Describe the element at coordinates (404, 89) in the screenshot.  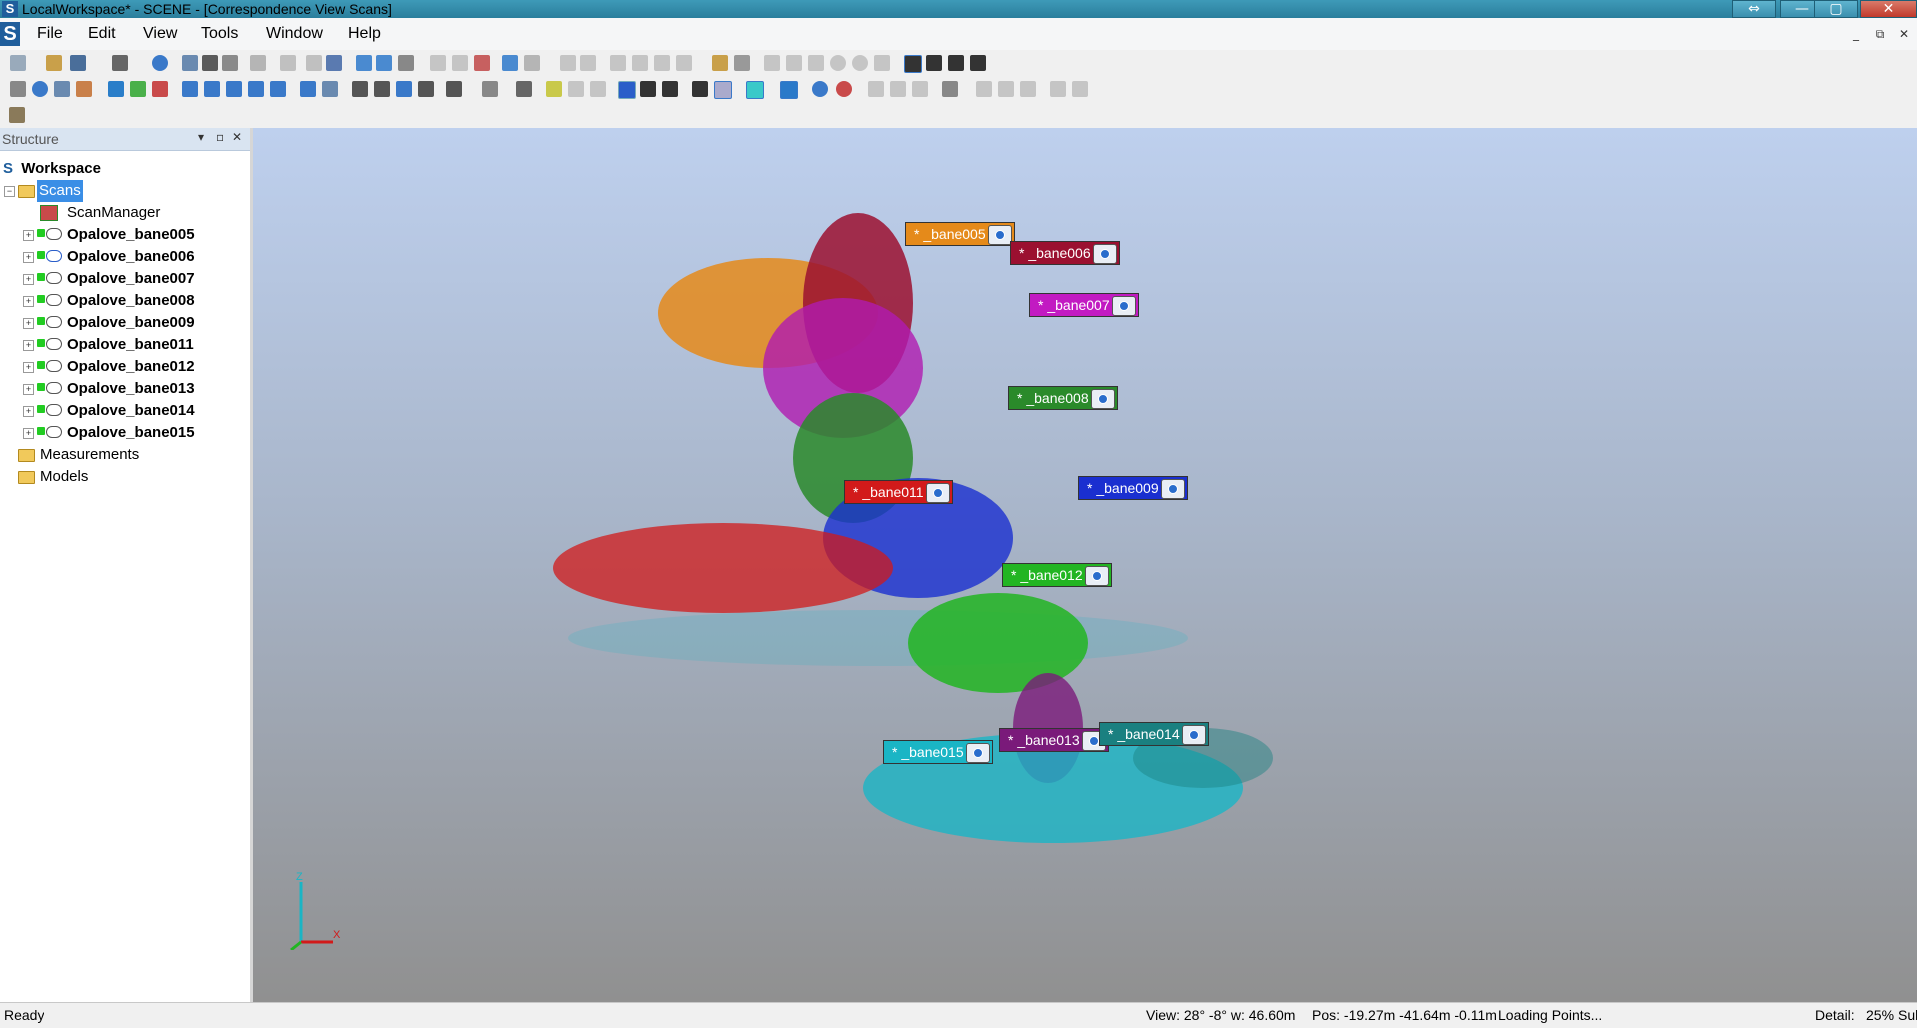
I see `scanner-icon` at that location.